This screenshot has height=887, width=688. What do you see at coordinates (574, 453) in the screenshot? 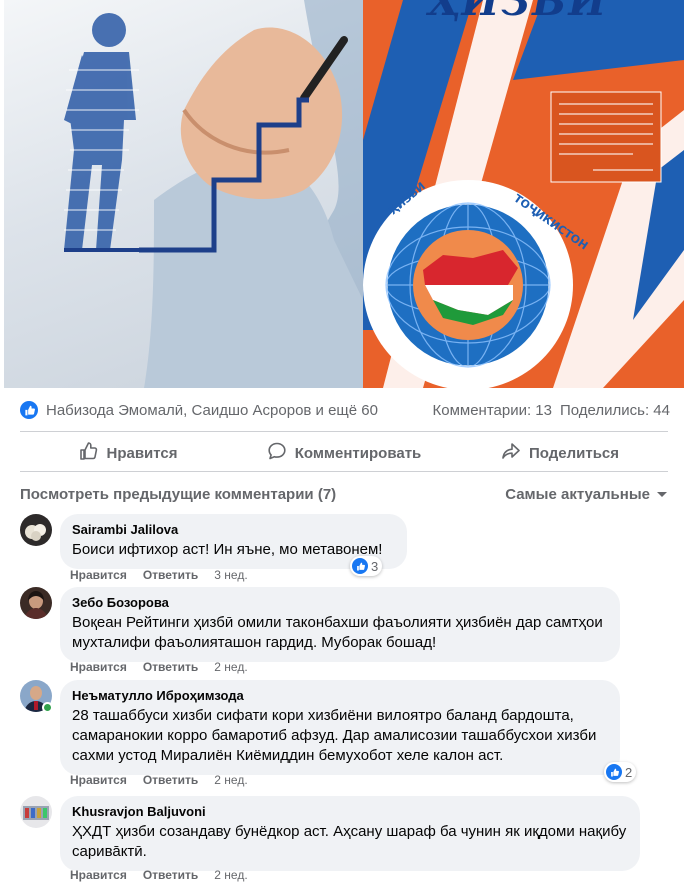
I see `share-button-label: Поделиться` at bounding box center [574, 453].